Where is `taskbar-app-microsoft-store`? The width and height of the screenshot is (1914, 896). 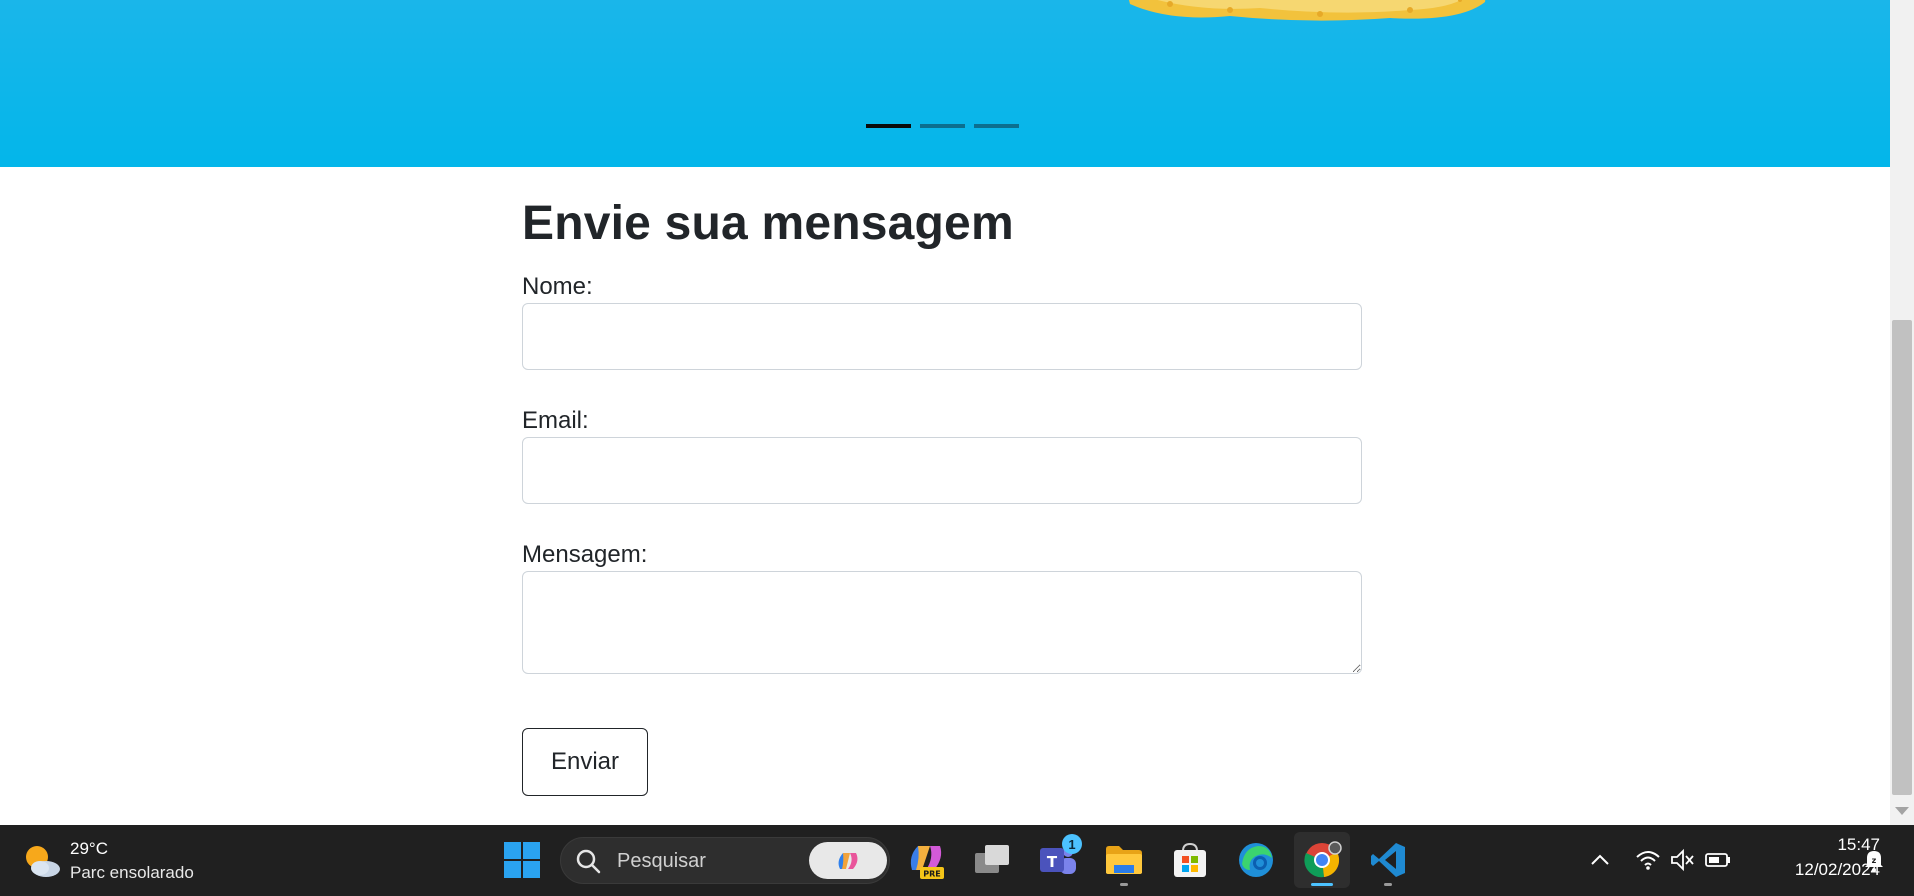 taskbar-app-microsoft-store is located at coordinates (1190, 860).